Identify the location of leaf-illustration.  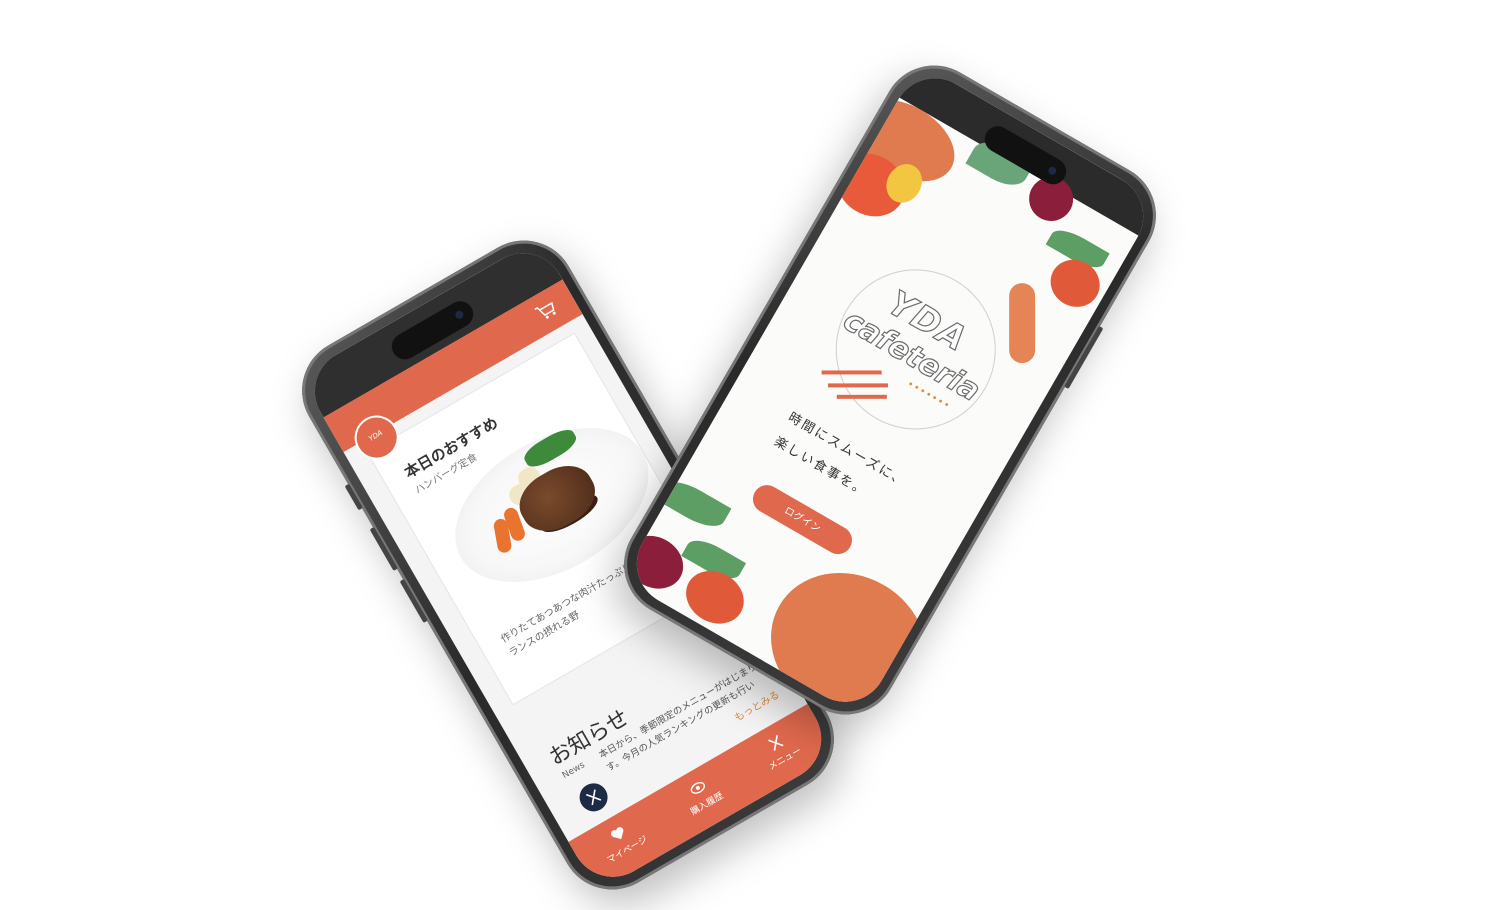
(693, 504).